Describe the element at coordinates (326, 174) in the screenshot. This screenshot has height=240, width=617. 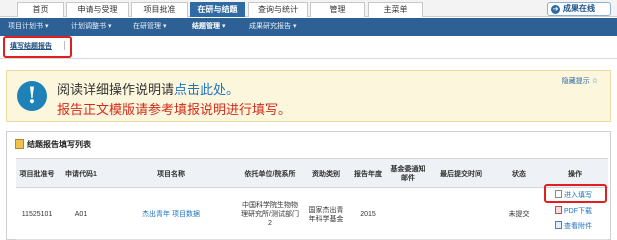
I see `header-funding-type: 资助类别` at that location.